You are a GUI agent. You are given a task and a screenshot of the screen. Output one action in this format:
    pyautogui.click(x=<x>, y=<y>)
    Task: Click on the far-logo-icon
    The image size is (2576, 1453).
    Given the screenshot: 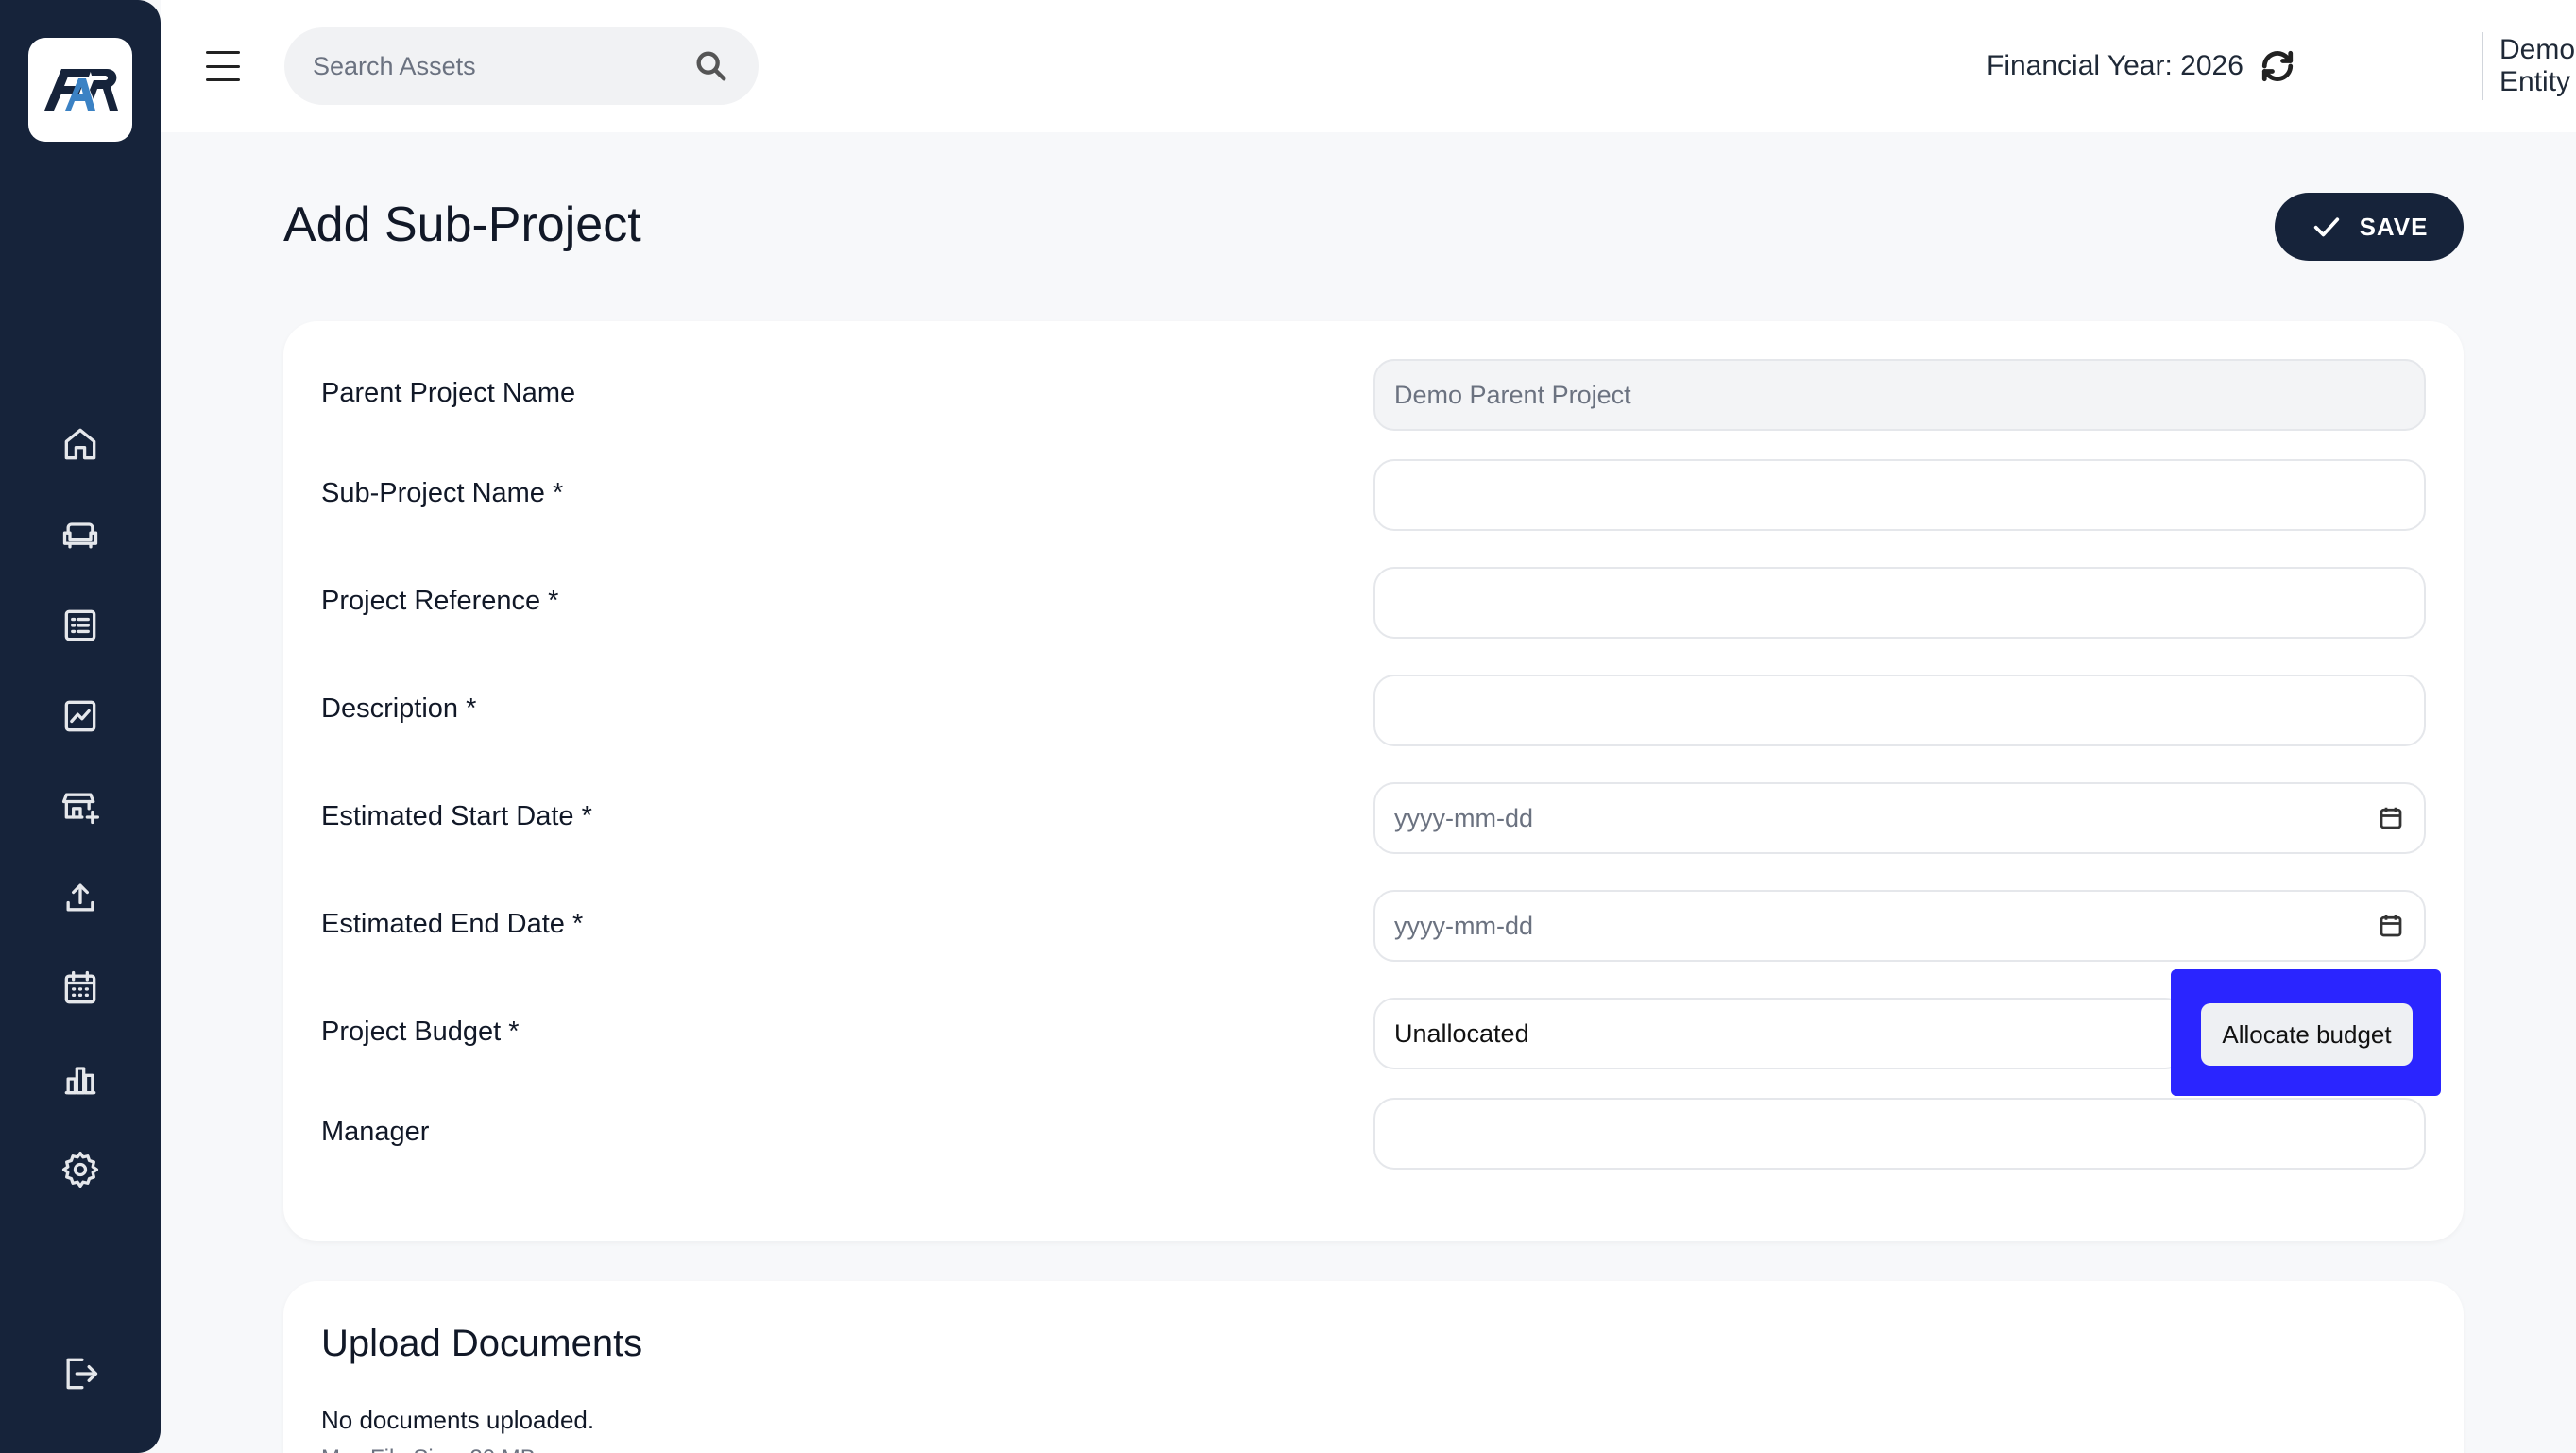 What is the action you would take?
    pyautogui.click(x=81, y=90)
    